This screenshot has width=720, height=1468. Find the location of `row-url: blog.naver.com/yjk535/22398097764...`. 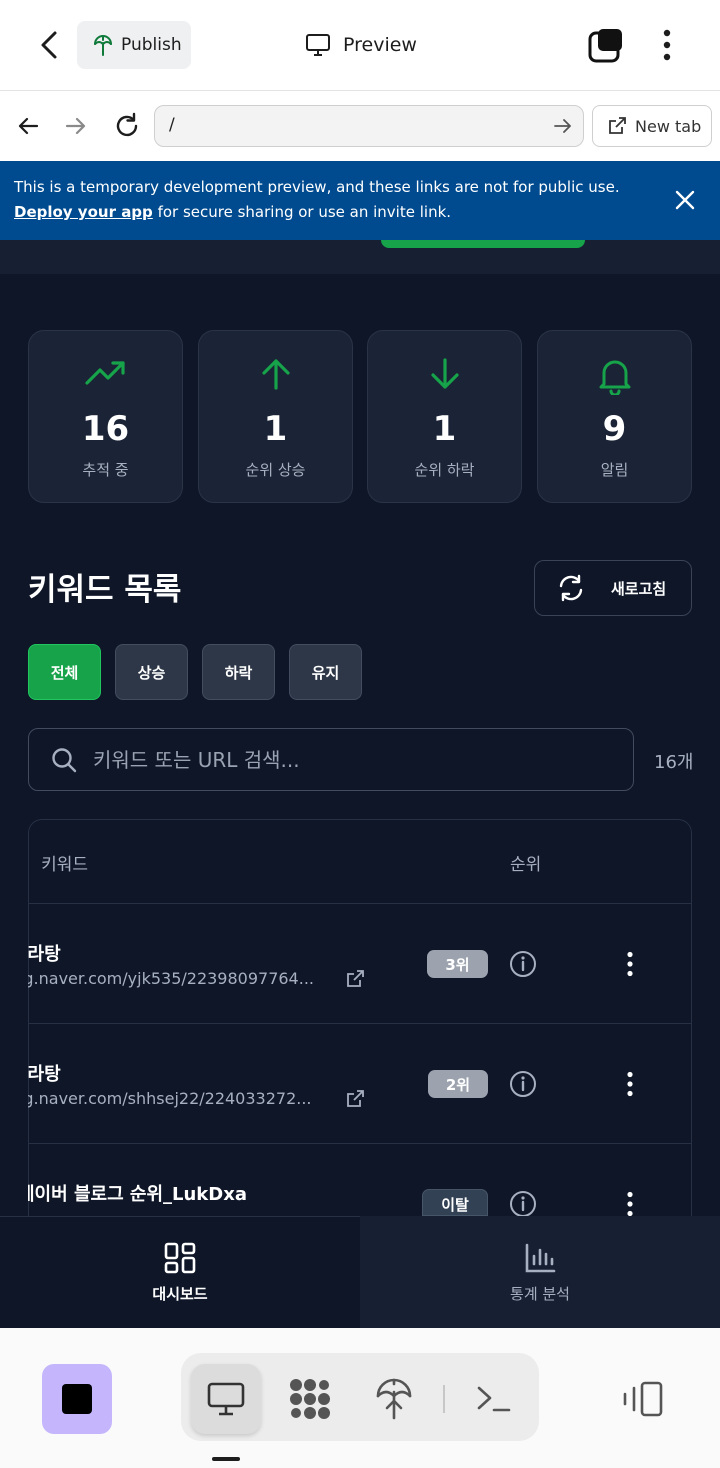

row-url: blog.naver.com/yjk535/22398097764... is located at coordinates (178, 978).